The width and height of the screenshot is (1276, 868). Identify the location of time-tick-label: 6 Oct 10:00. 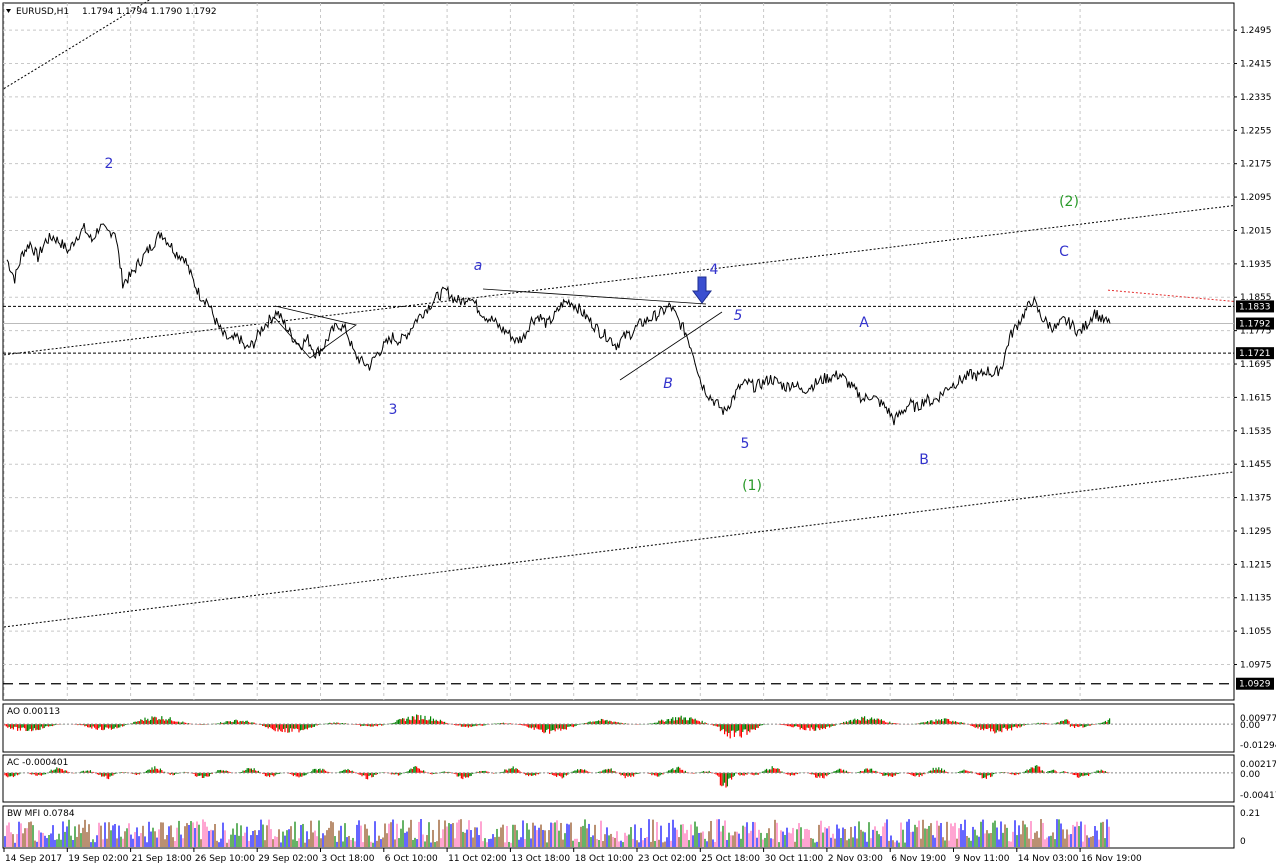
(411, 859).